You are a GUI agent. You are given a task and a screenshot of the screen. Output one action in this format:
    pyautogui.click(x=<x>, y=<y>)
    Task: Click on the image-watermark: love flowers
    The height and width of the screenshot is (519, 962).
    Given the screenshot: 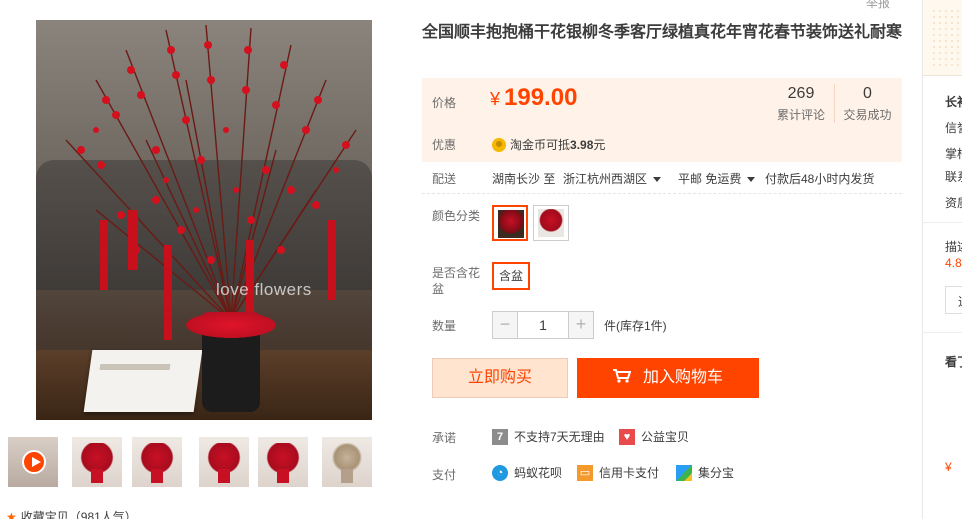 What is the action you would take?
    pyautogui.click(x=264, y=289)
    